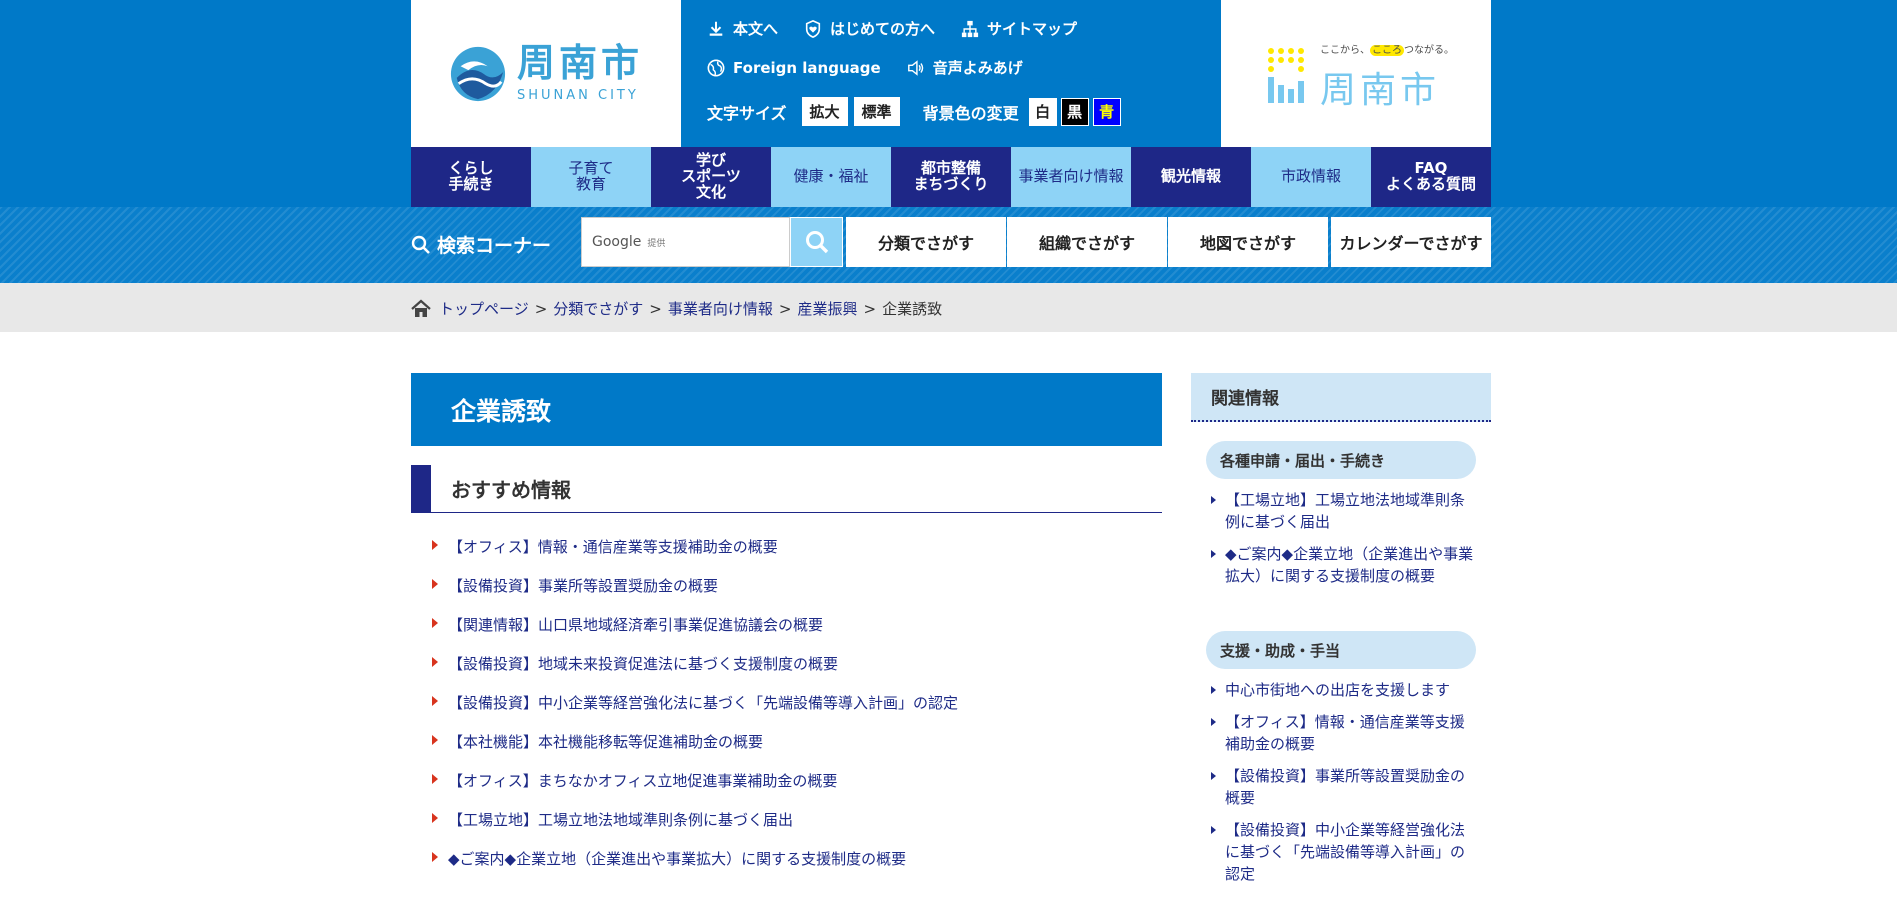  Describe the element at coordinates (1337, 690) in the screenshot. I see `sidebar-link: 中心市街地への出店を支援します` at that location.